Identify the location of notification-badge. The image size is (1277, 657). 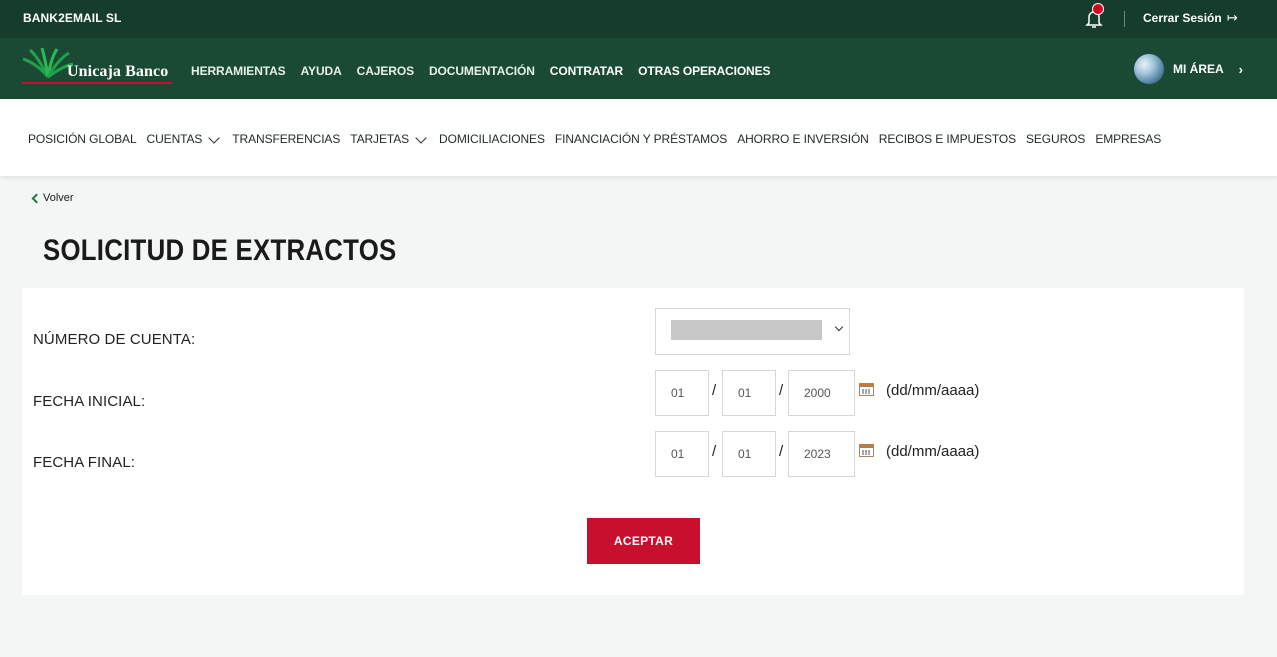
(1098, 9).